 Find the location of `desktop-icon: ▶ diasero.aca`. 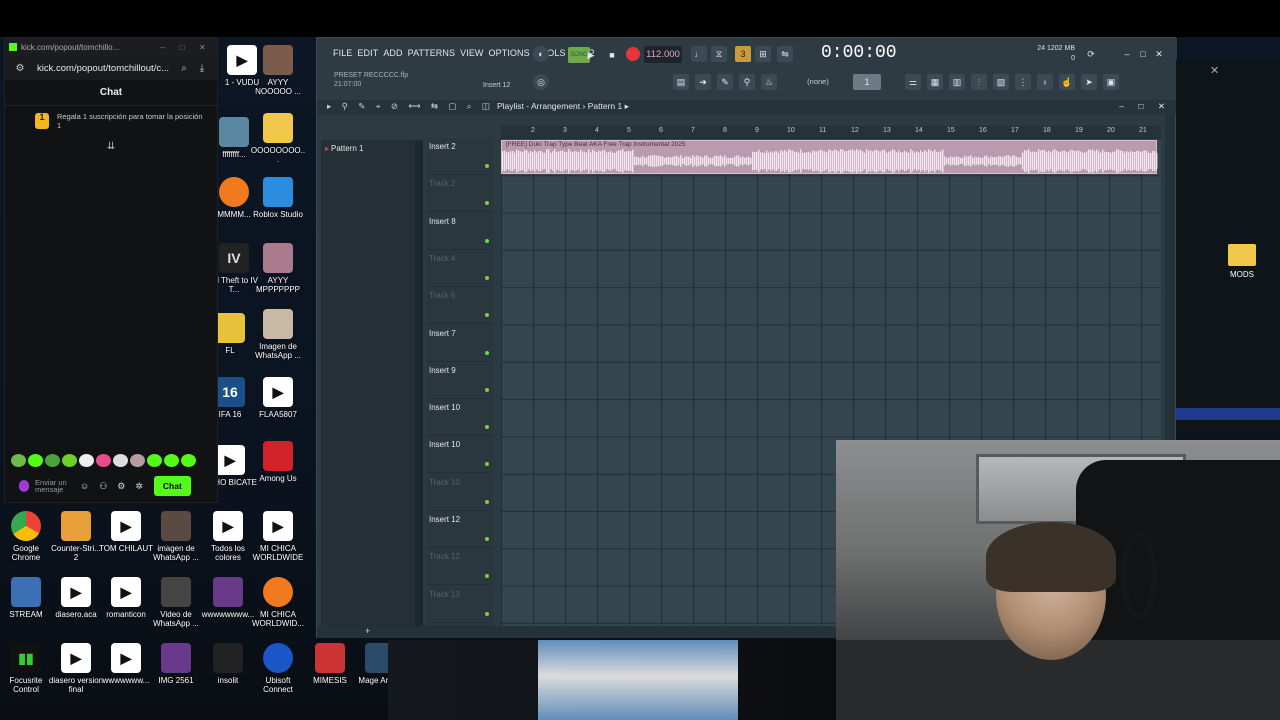

desktop-icon: ▶ diasero.aca is located at coordinates (76, 598).